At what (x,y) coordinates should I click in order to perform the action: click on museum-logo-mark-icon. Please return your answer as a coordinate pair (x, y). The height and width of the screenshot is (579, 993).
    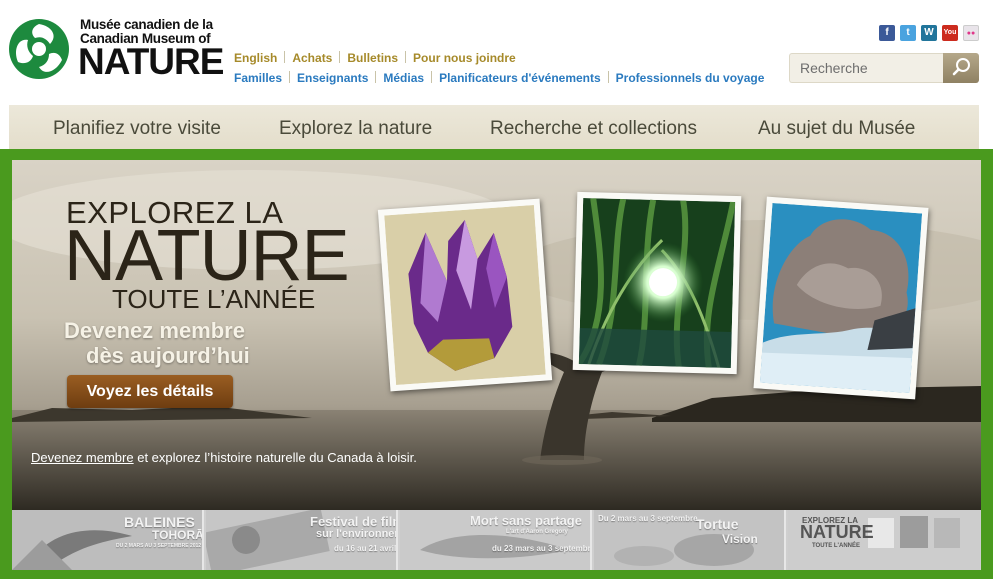
    Looking at the image, I should click on (39, 49).